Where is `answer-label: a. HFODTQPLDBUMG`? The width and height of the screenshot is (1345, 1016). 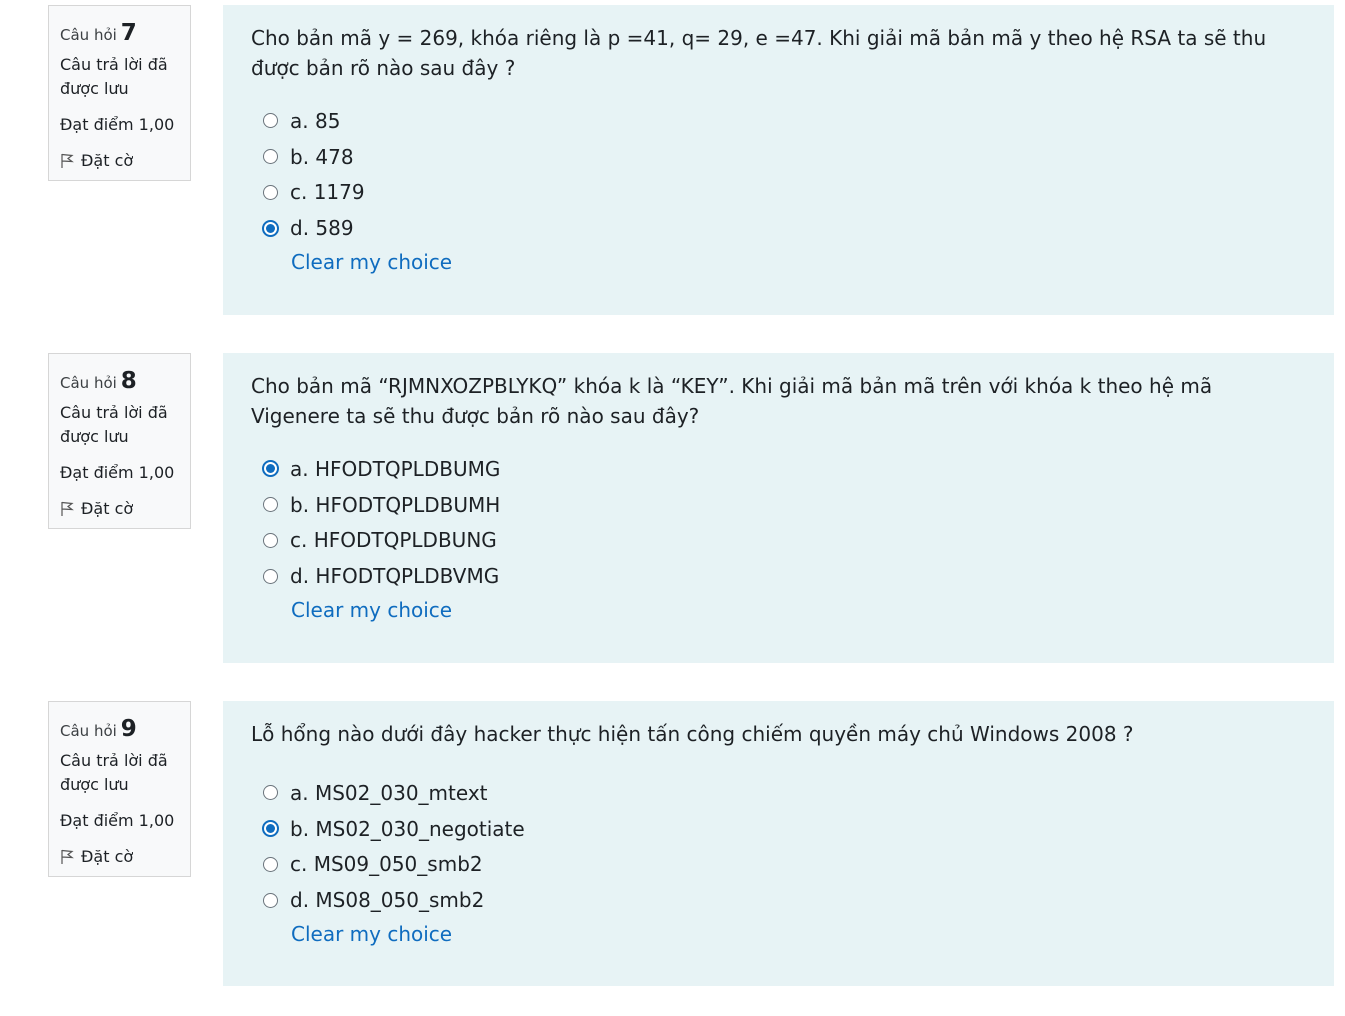 answer-label: a. HFODTQPLDBUMG is located at coordinates (395, 469).